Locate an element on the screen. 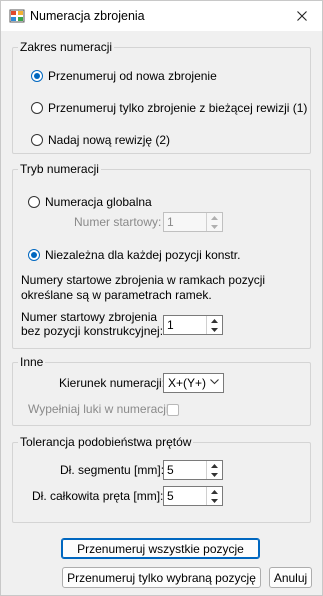 Image resolution: width=323 pixels, height=596 pixels. start-number-value: 1 is located at coordinates (170, 222).